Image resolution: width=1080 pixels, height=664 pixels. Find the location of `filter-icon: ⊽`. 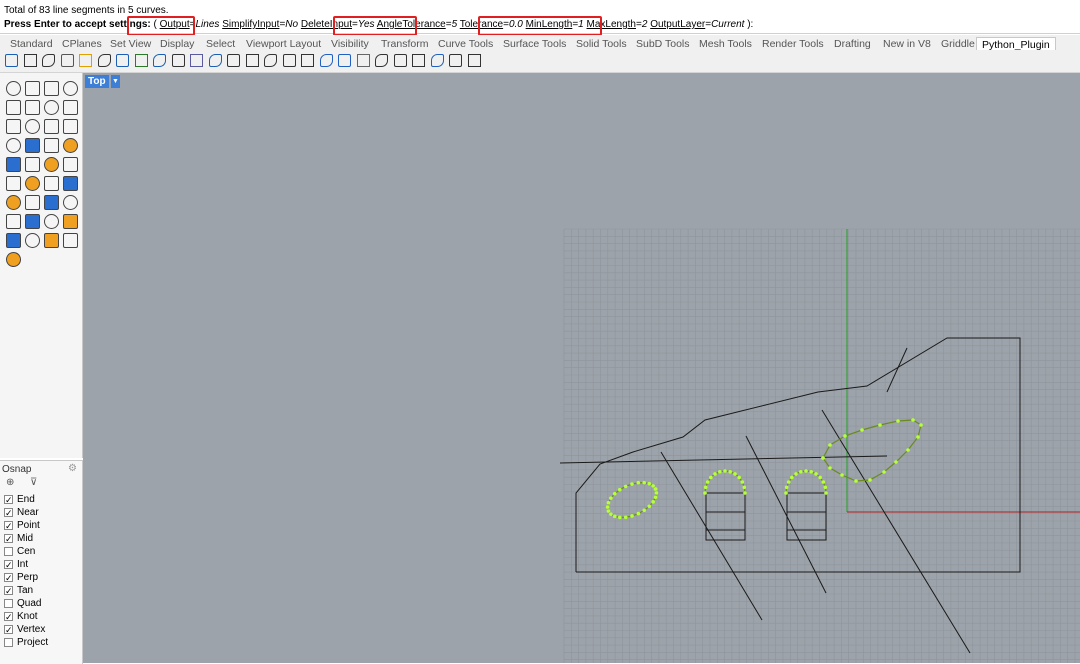

filter-icon: ⊽ is located at coordinates (33, 484).